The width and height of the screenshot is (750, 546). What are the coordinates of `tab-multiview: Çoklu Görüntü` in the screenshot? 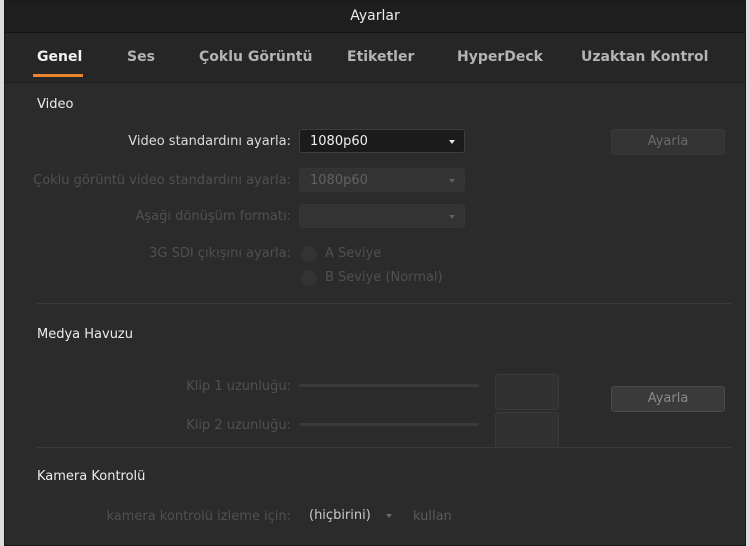 It's located at (255, 57).